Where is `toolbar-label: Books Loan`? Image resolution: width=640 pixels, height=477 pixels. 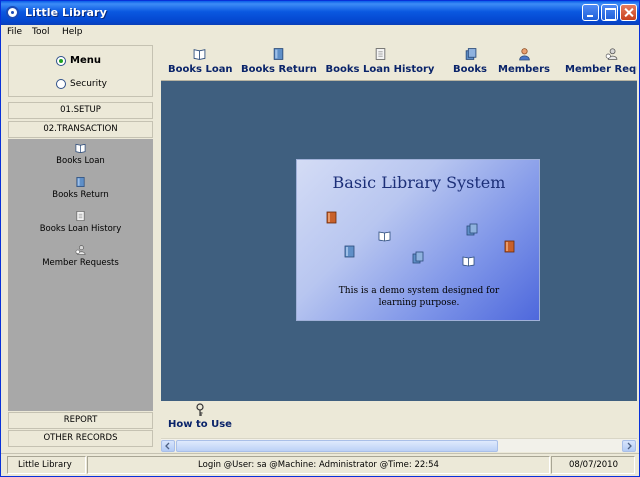 toolbar-label: Books Loan is located at coordinates (200, 69).